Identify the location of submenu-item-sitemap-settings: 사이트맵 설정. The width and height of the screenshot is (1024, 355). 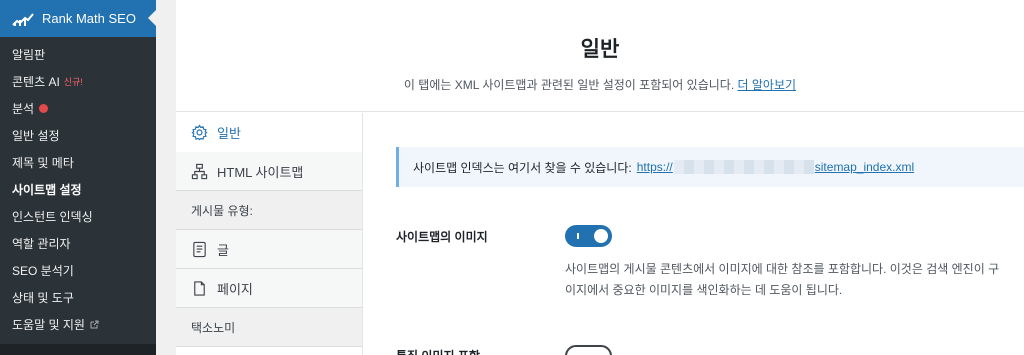
(78, 189).